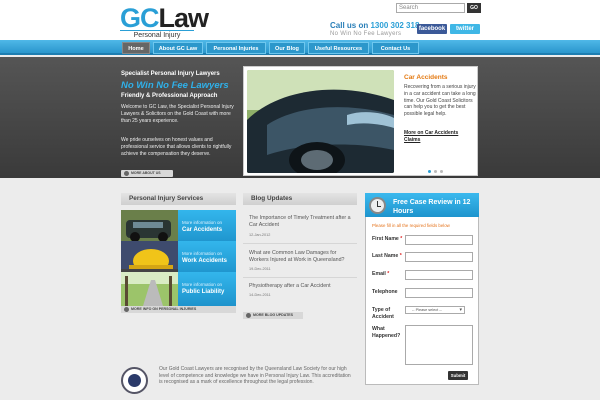 The width and height of the screenshot is (600, 400). What do you see at coordinates (320, 121) in the screenshot?
I see `car-image` at bounding box center [320, 121].